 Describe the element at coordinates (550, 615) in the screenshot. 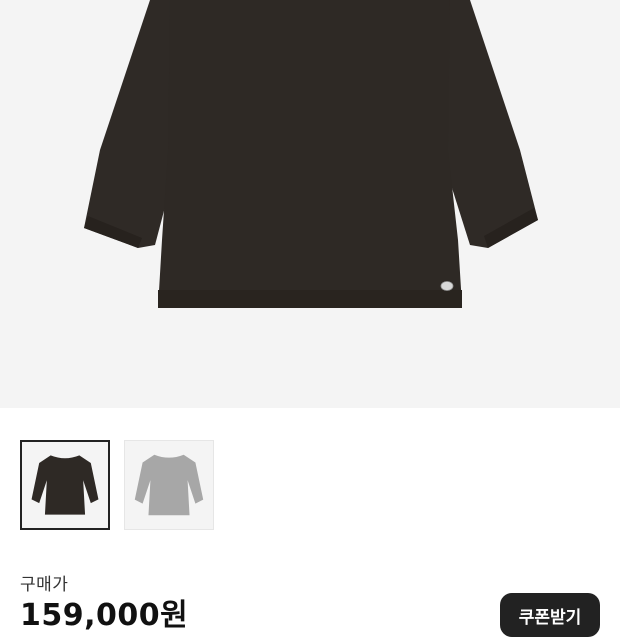

I see `coupon-button: 쿠폰받기` at that location.